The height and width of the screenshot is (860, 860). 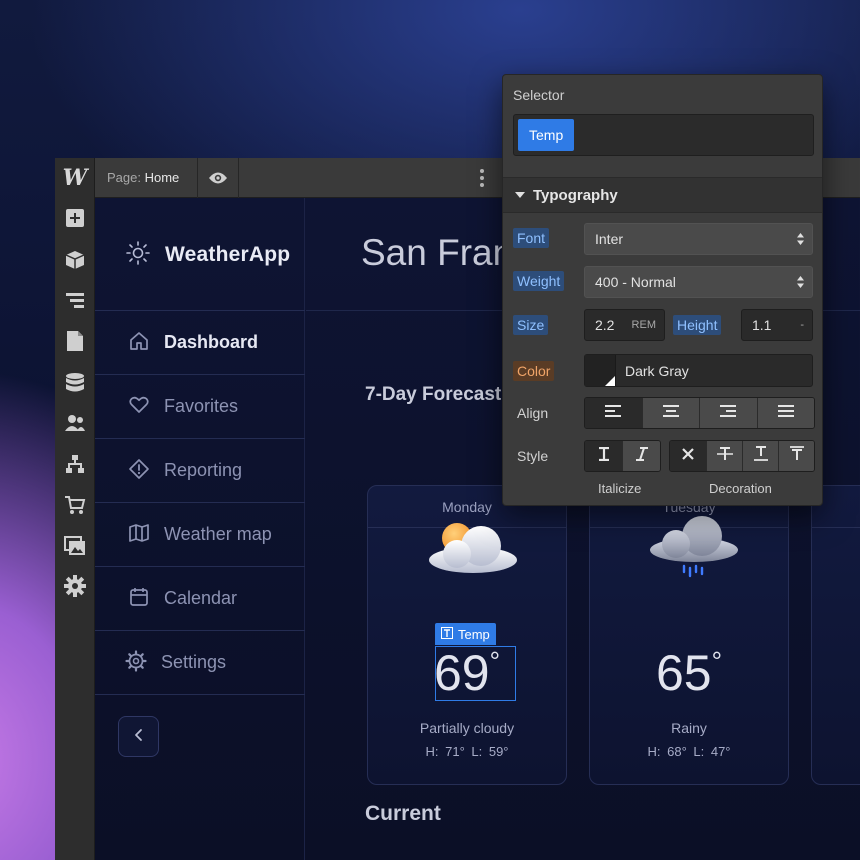 I want to click on no-decoration-button, so click(x=688, y=456).